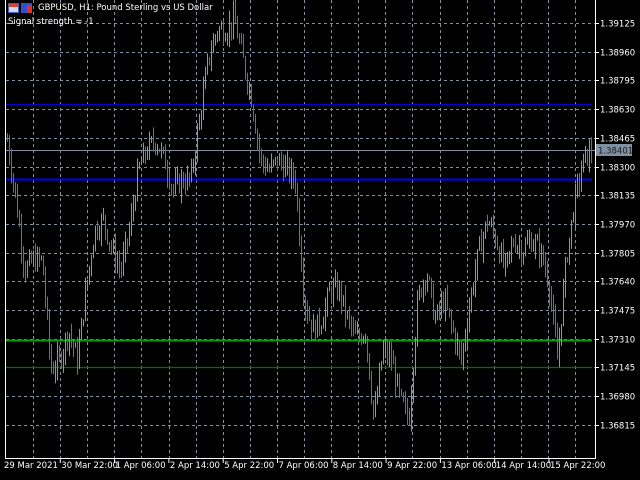 The image size is (640, 480). I want to click on x-tick-label: 1 Apr 06:00, so click(141, 466).